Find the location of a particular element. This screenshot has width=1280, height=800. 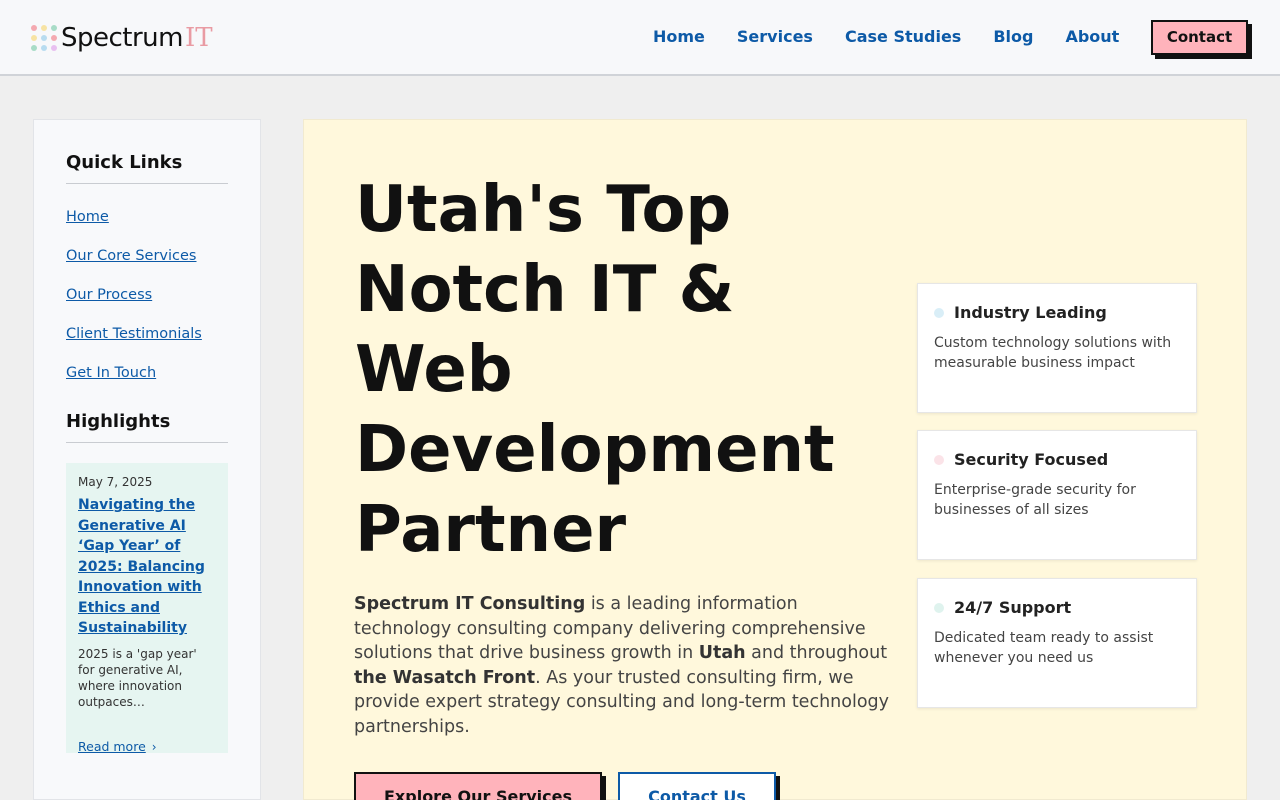

desc-text-2: and throughout is located at coordinates (816, 653).